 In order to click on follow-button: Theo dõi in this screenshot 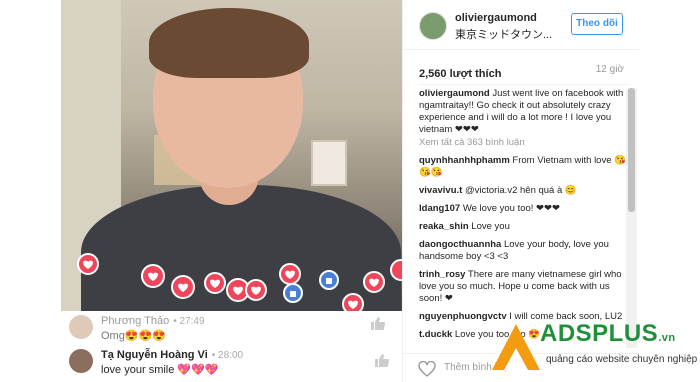, I will do `click(597, 24)`.